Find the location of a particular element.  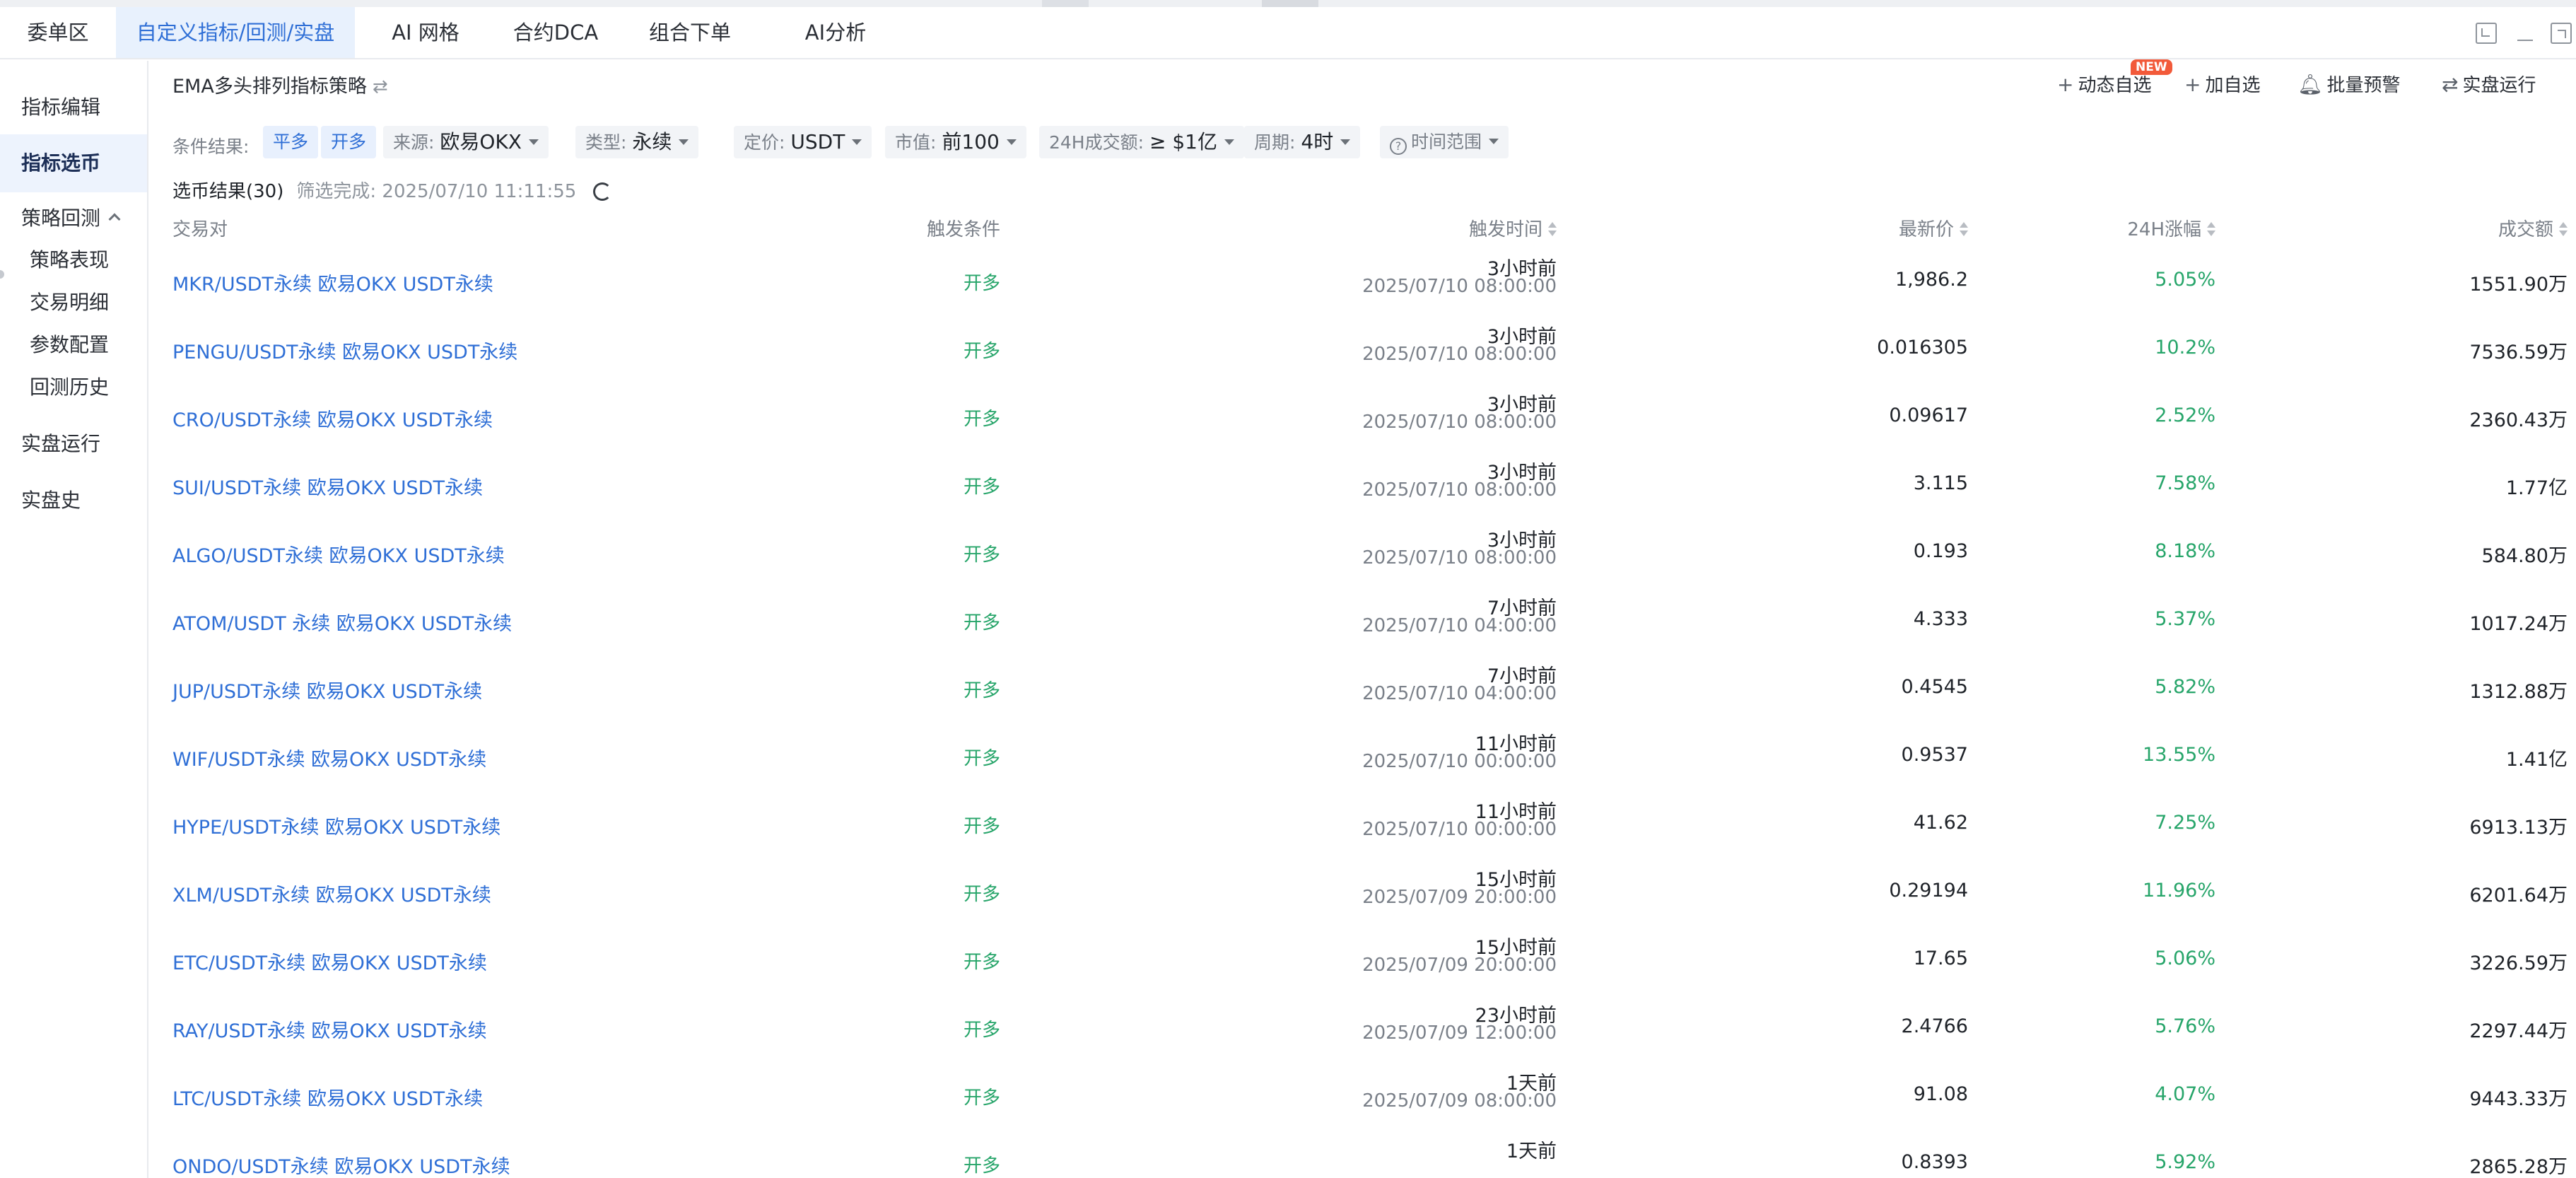

volume-24h: 1.77亿 is located at coordinates (2537, 488).